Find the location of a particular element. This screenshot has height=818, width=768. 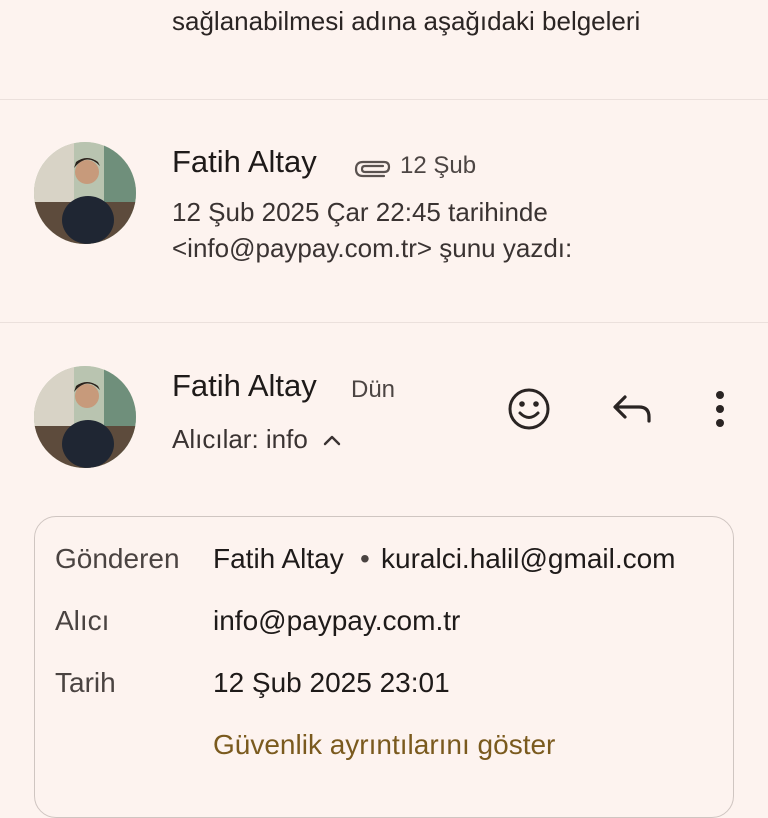

date-value: 12 Şub 2025 23:01 is located at coordinates (331, 682).